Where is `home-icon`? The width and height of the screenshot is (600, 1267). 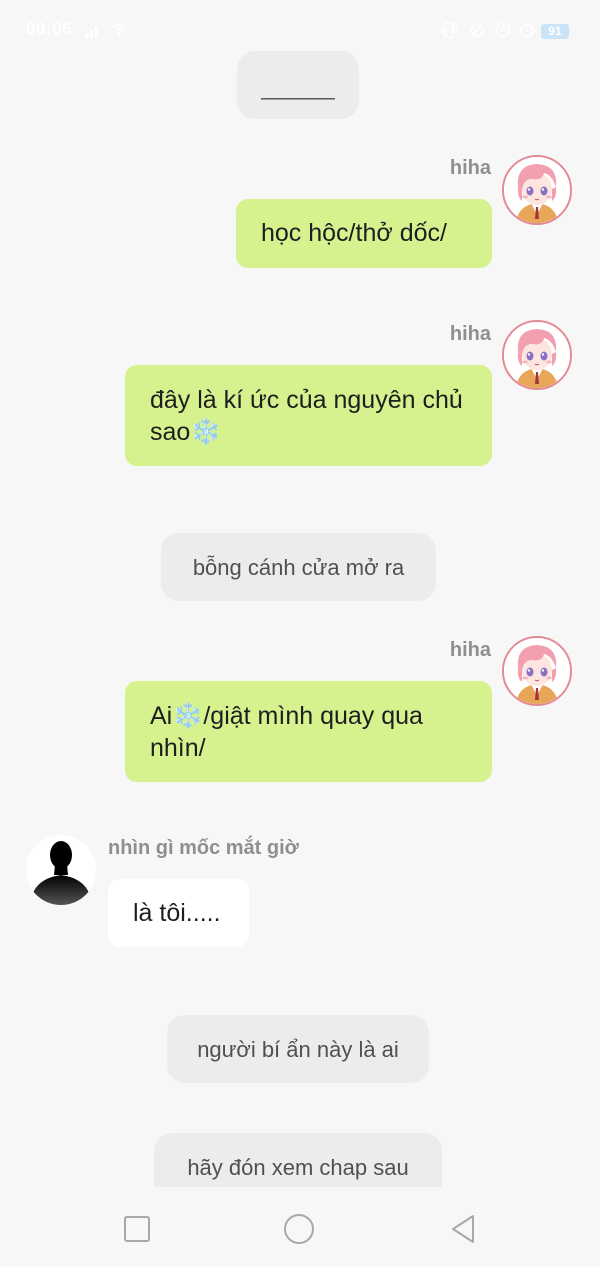 home-icon is located at coordinates (299, 1229).